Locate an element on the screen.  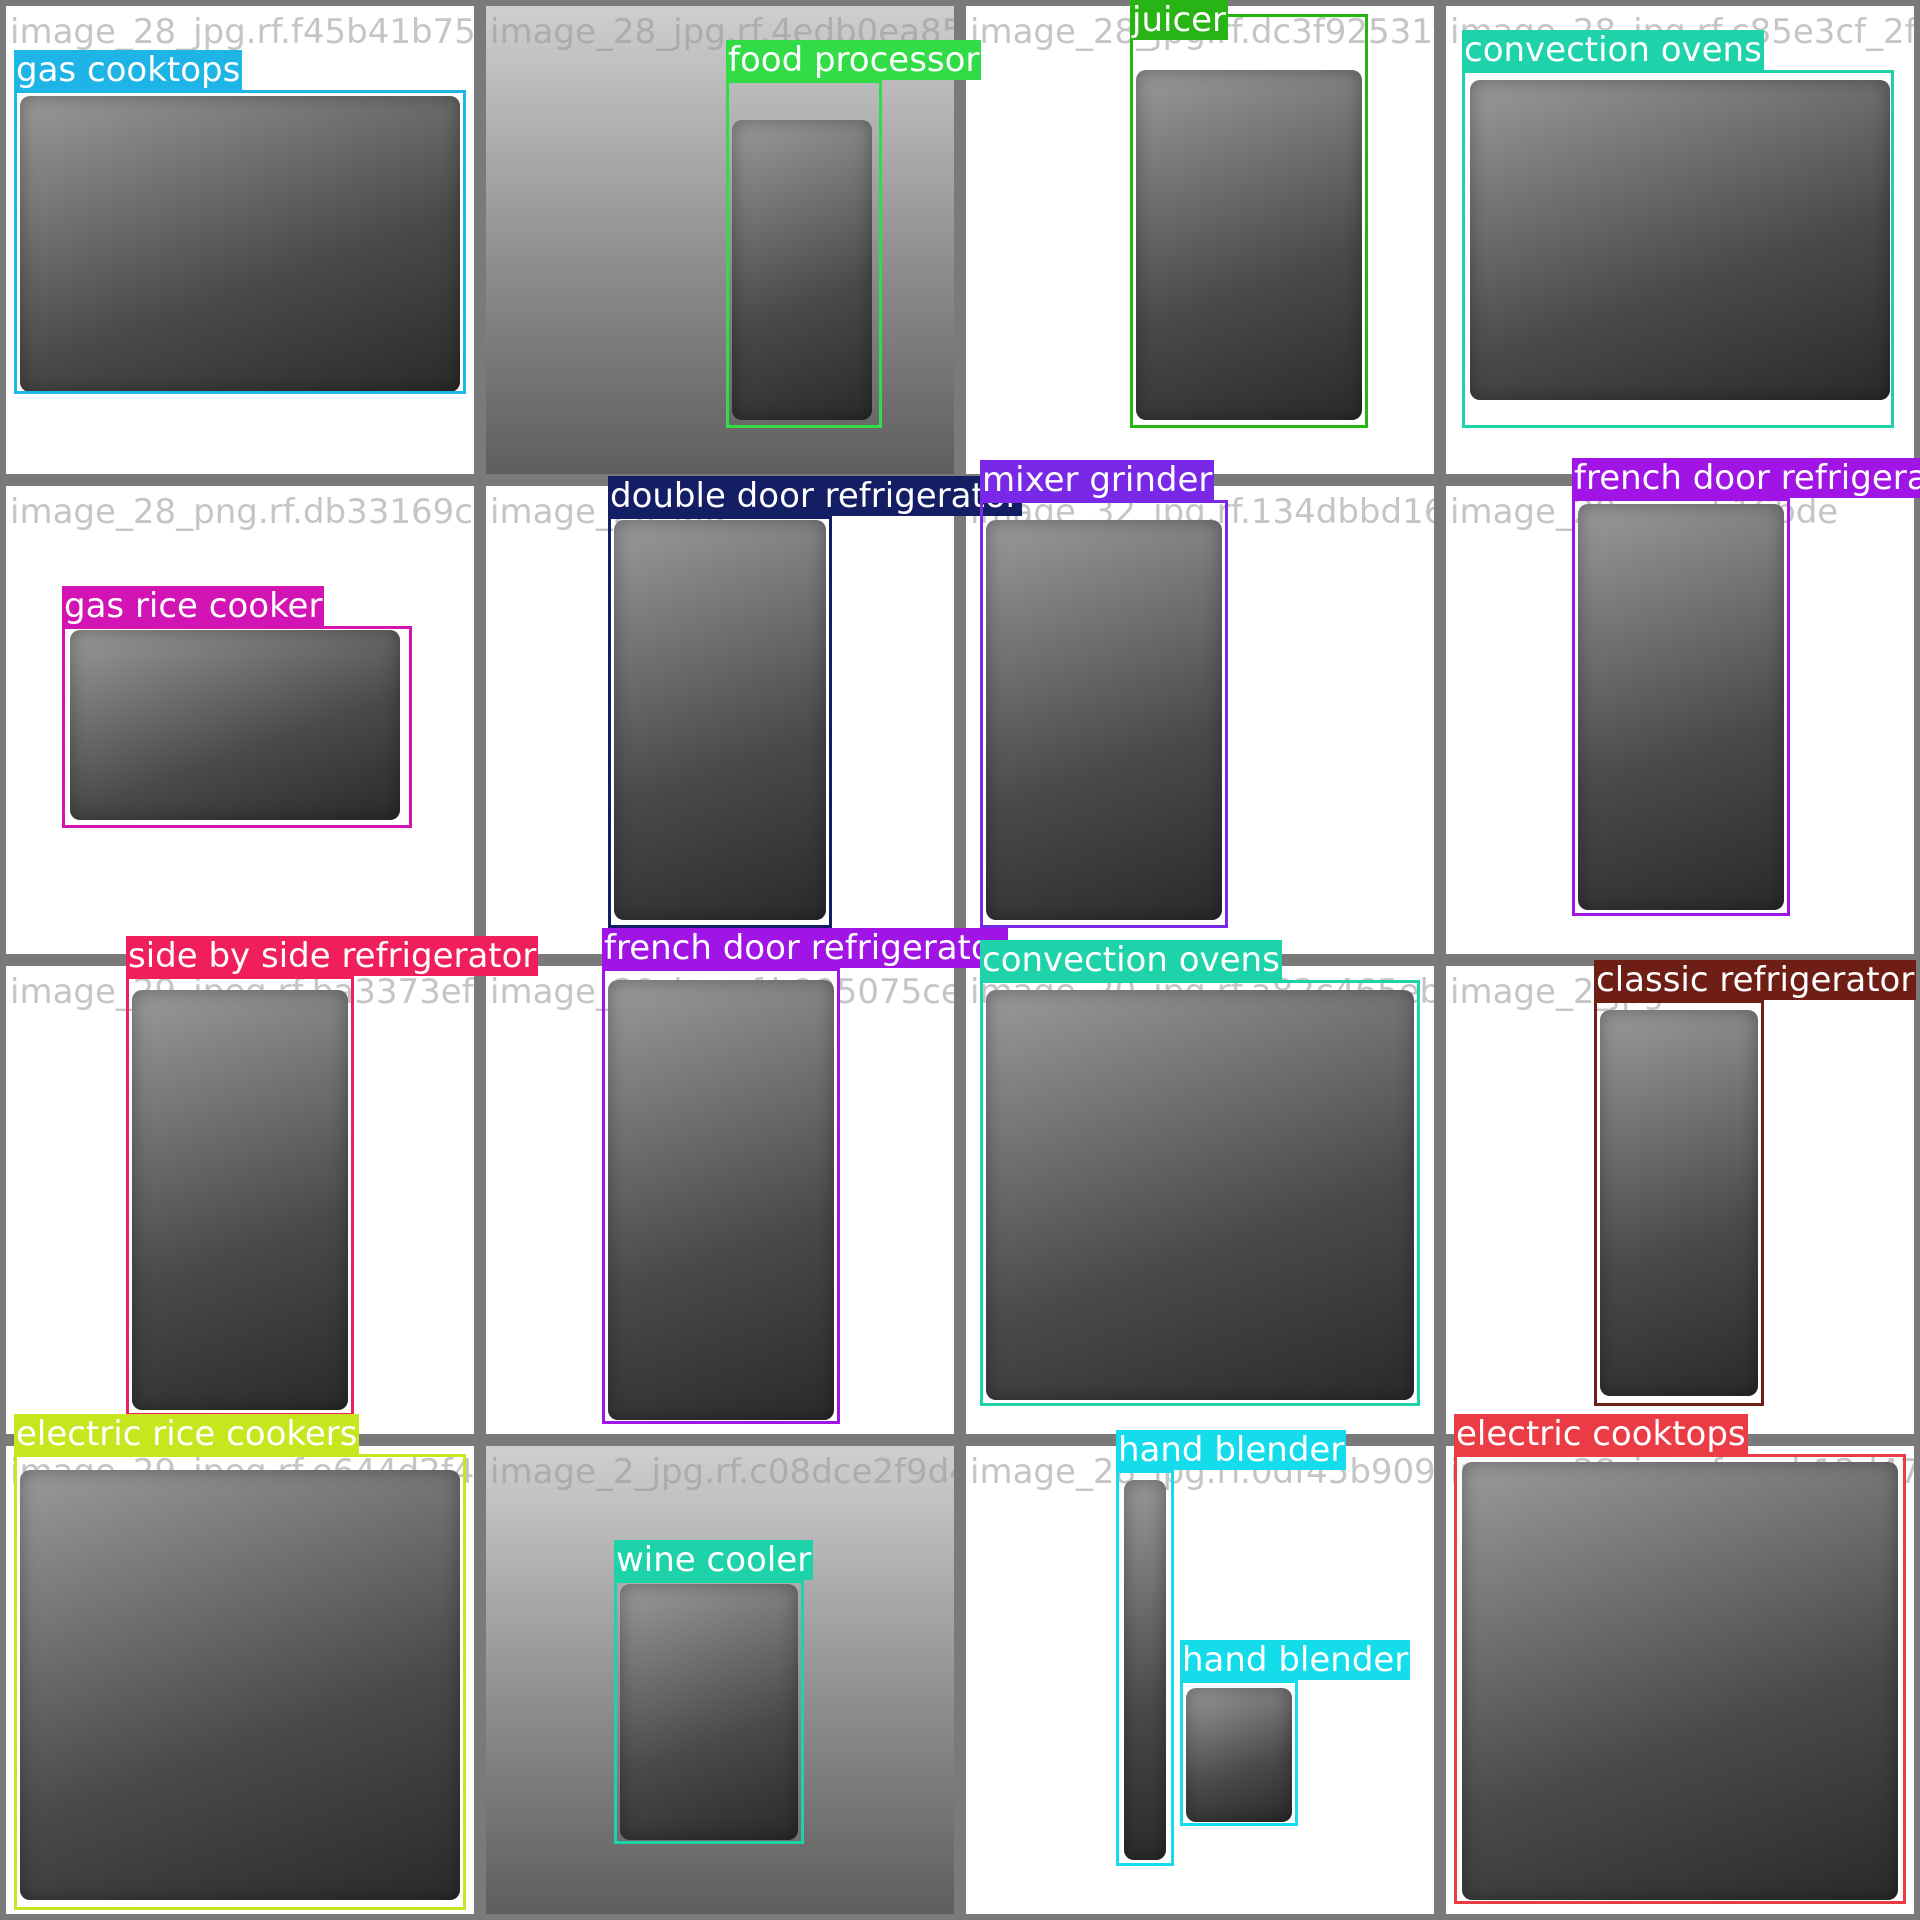
detection-label: wine cooler is located at coordinates (714, 1560).